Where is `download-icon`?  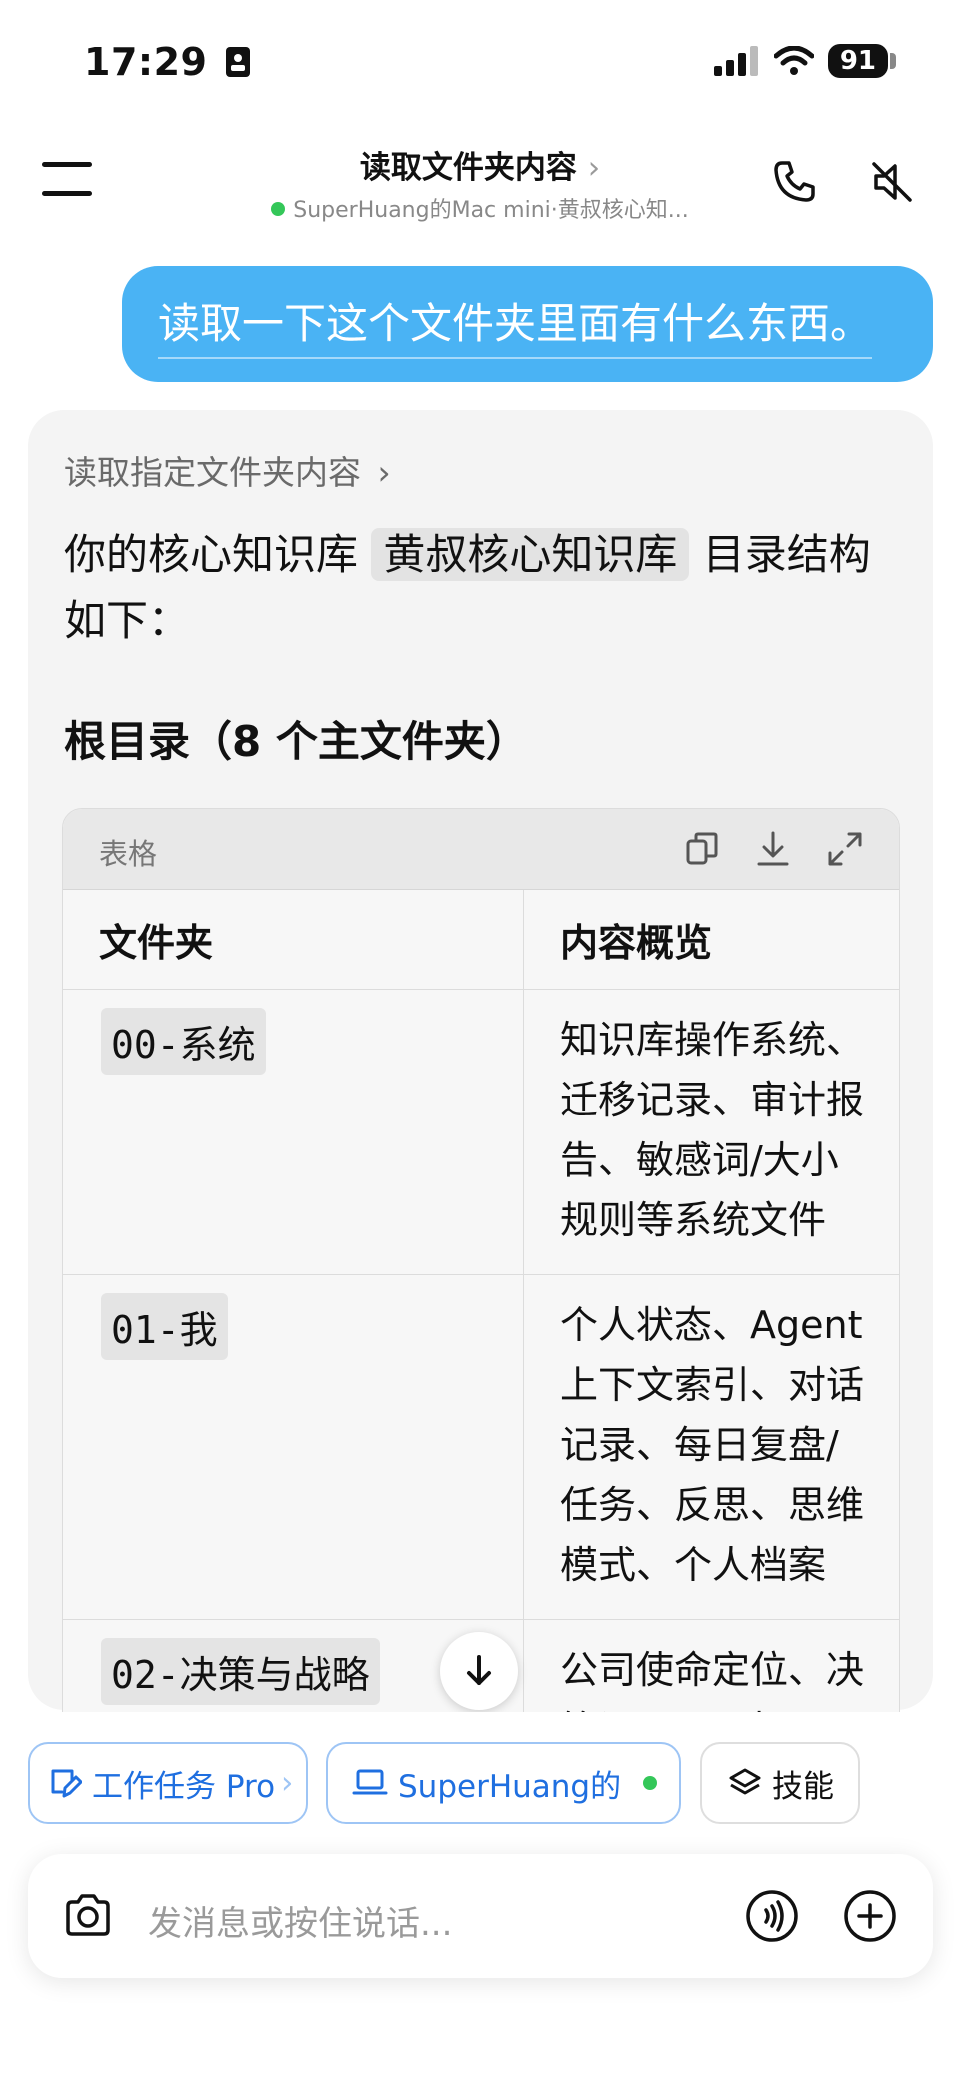 download-icon is located at coordinates (773, 849).